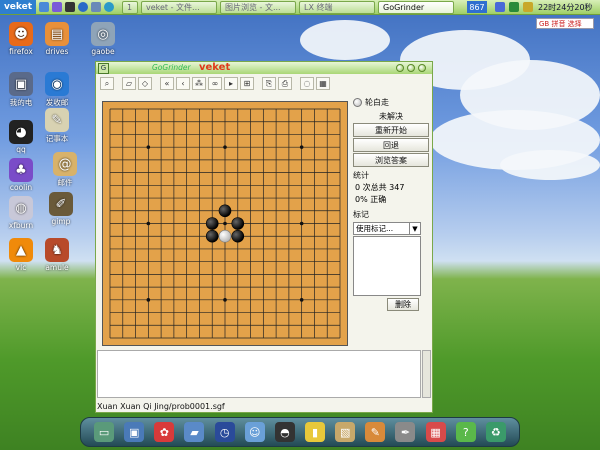 Image resolution: width=600 pixels, height=450 pixels. What do you see at coordinates (284, 432) in the screenshot?
I see `penguin-icon: ◓` at bounding box center [284, 432].